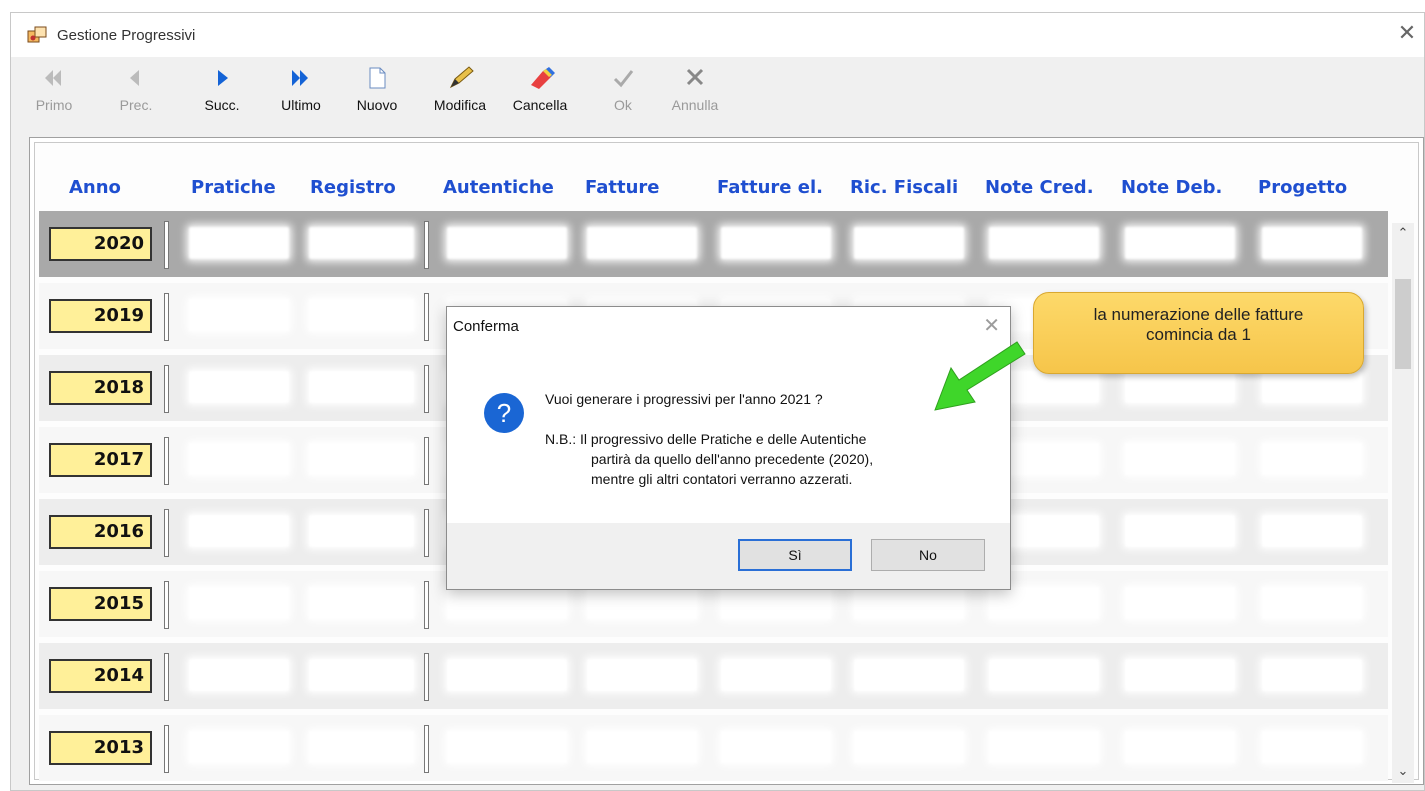 Image resolution: width=1425 pixels, height=791 pixels. What do you see at coordinates (695, 105) in the screenshot?
I see `cancel-label: Annulla` at bounding box center [695, 105].